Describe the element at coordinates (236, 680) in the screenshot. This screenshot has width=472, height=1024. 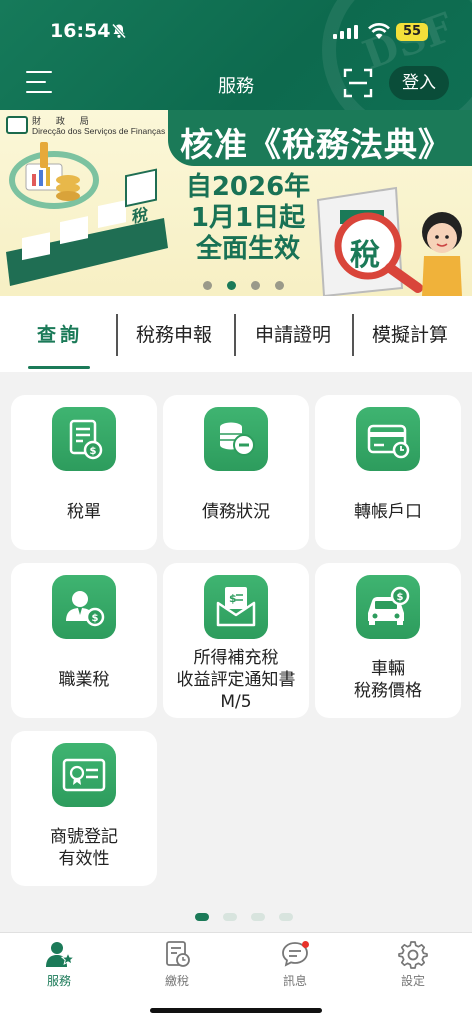
I see `service-label-assessment-line2: 收益評定通知書` at that location.